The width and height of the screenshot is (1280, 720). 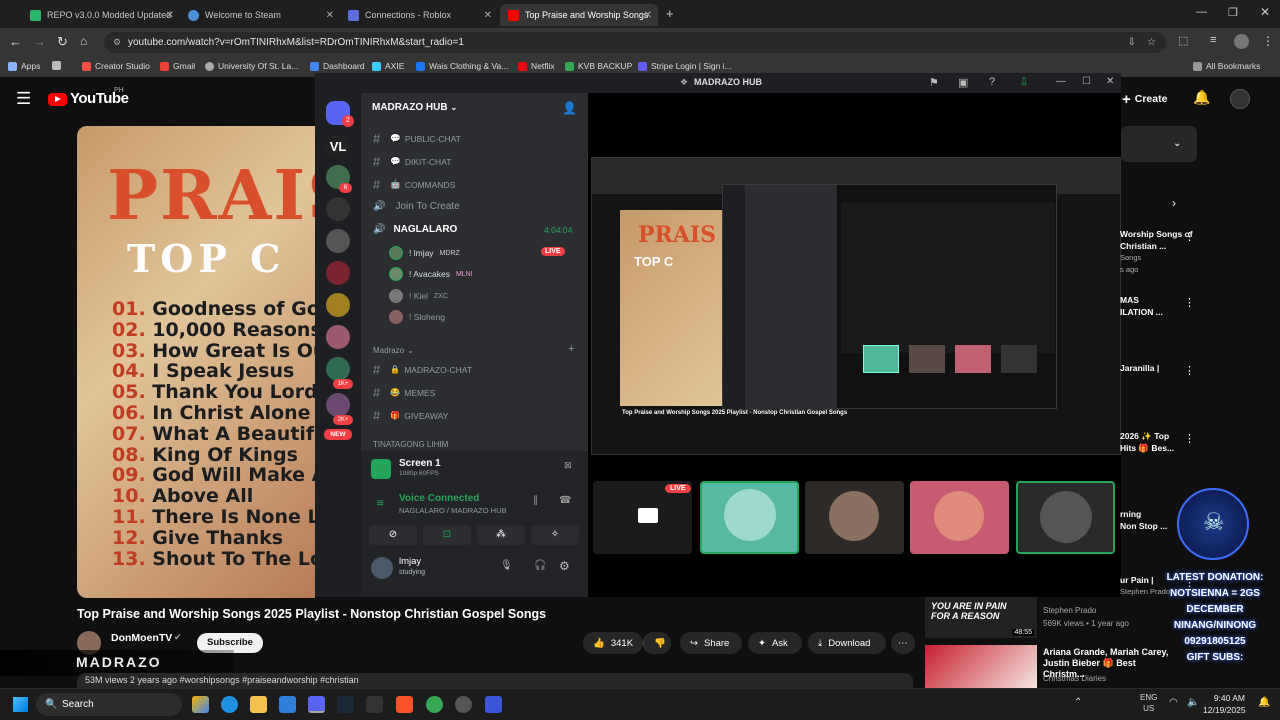 I want to click on voice-channel-naglalaro: 🔊 NAGLALARO, so click(x=415, y=229).